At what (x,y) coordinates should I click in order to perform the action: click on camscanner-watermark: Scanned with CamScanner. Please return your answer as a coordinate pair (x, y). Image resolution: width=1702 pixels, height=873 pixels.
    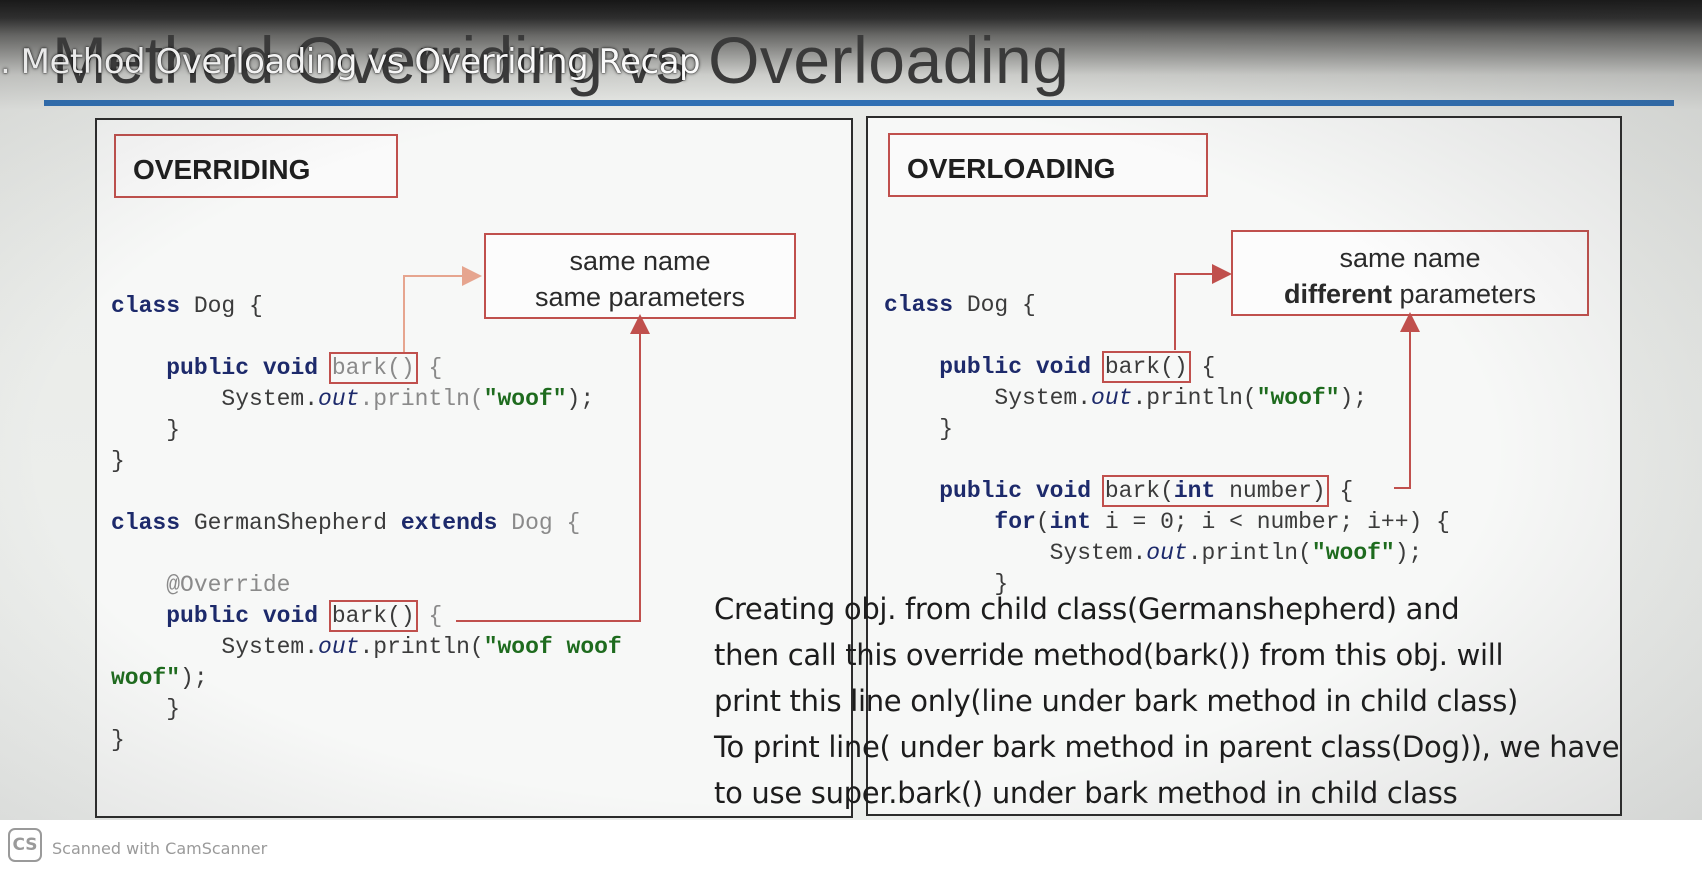
    Looking at the image, I should click on (160, 848).